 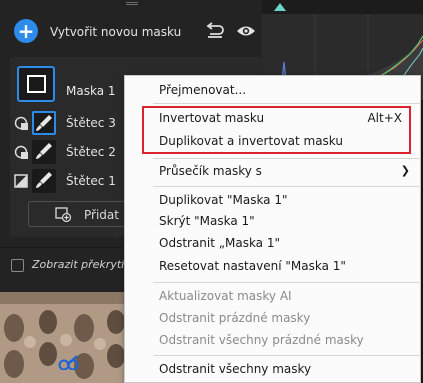 What do you see at coordinates (115, 32) in the screenshot?
I see `create-mask-label: Vytvořit novou masku` at bounding box center [115, 32].